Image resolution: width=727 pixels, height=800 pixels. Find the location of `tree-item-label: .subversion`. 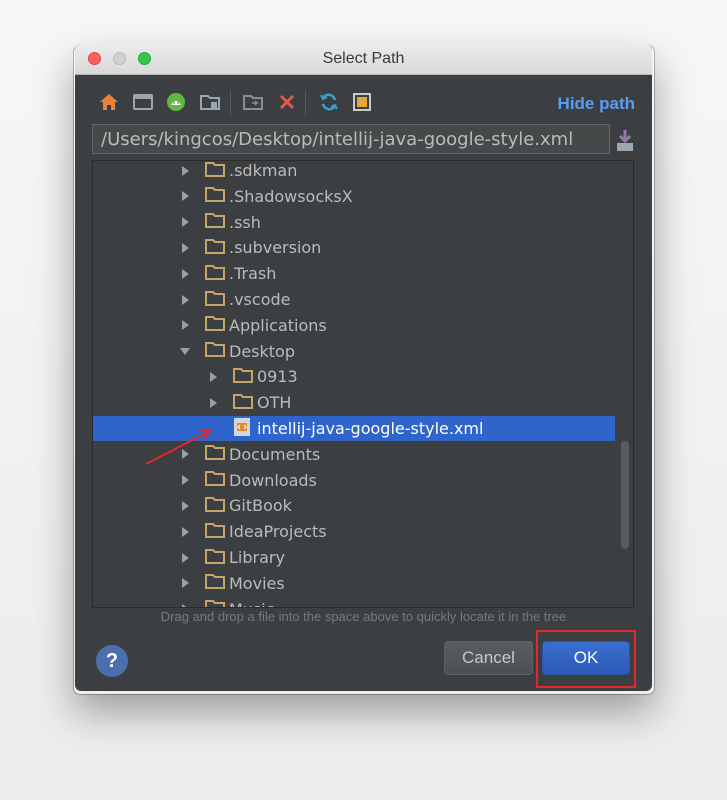

tree-item-label: .subversion is located at coordinates (275, 248).